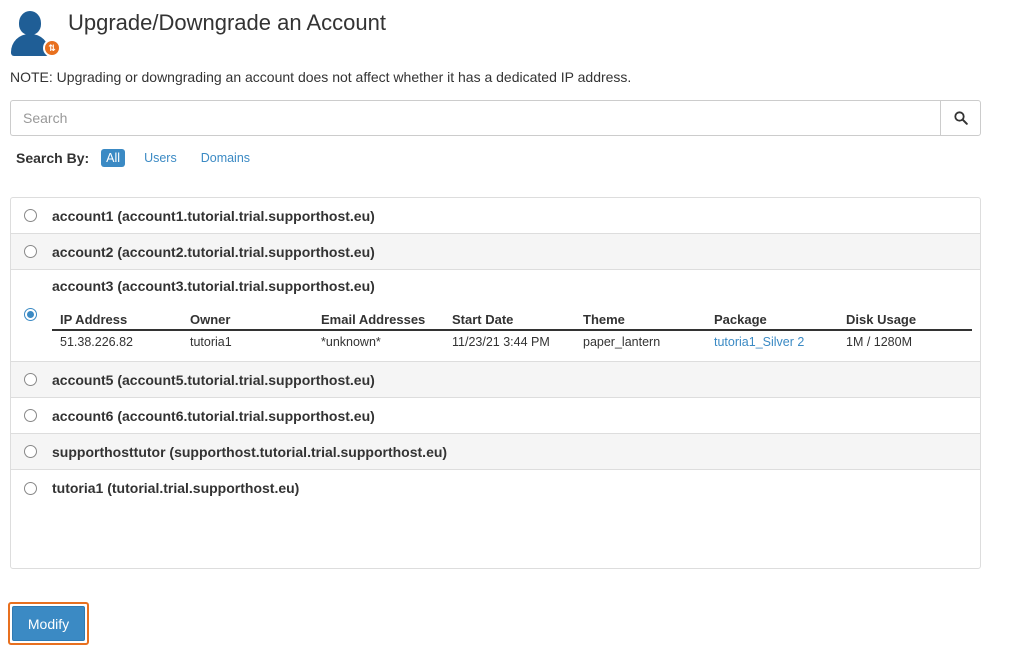  I want to click on search-button, so click(960, 118).